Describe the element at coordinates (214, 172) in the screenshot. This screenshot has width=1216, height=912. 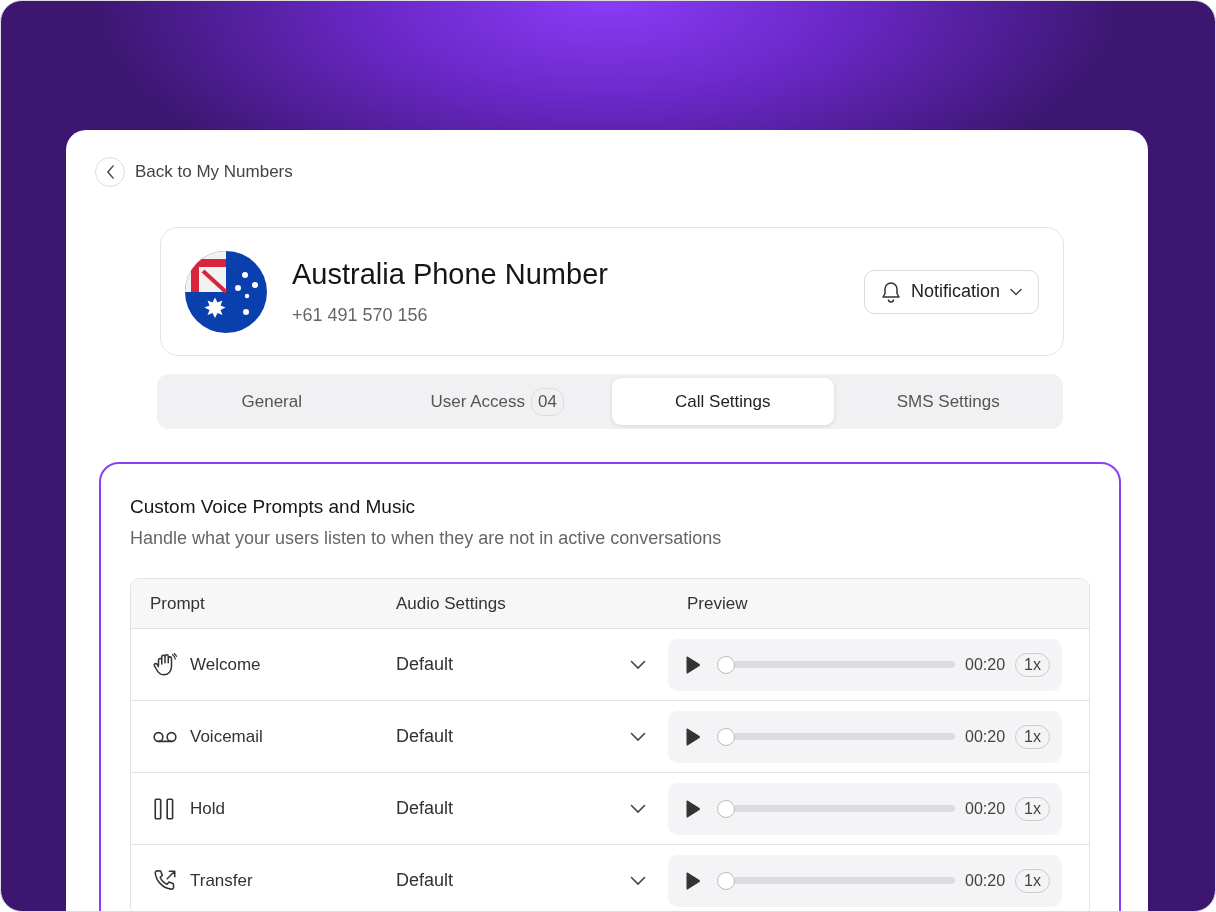
I see `back-link: Back to My Numbers` at that location.